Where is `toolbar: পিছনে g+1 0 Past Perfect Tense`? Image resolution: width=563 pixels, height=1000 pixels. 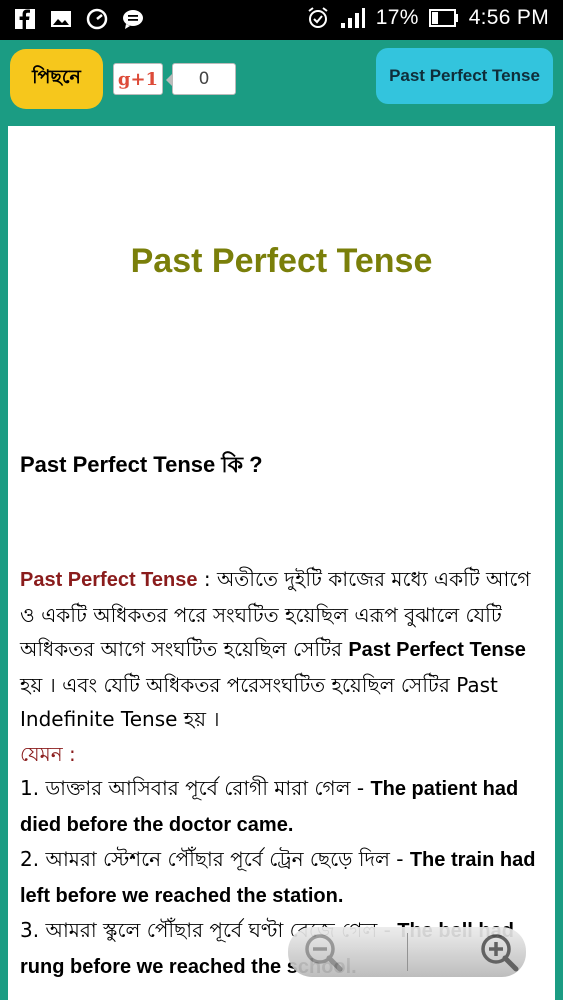
toolbar: পিছনে g+1 0 Past Perfect Tense is located at coordinates (281, 83).